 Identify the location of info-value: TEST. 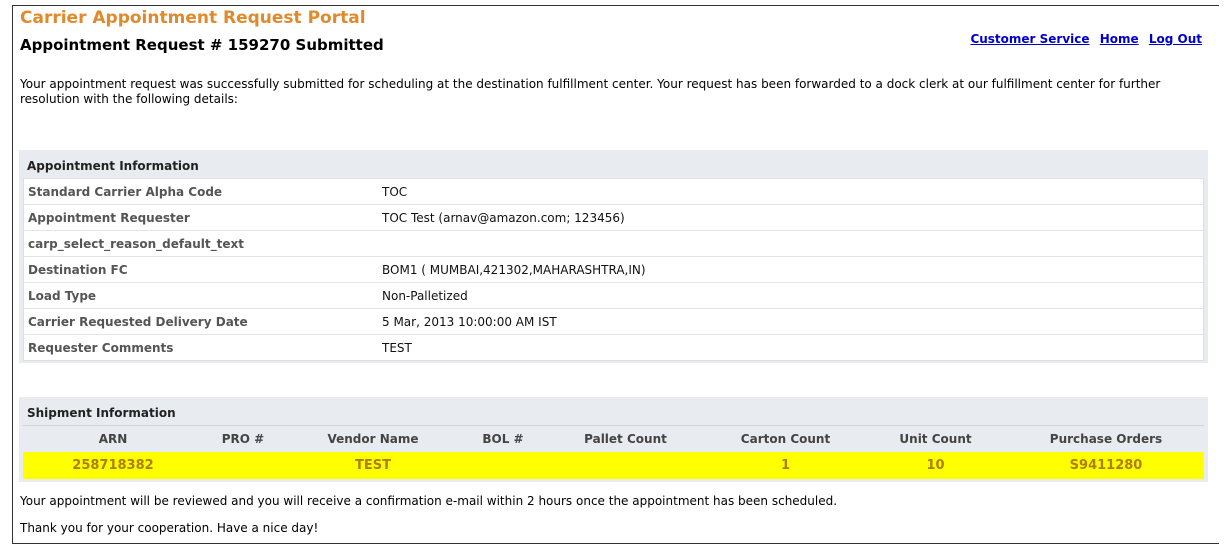
(397, 347).